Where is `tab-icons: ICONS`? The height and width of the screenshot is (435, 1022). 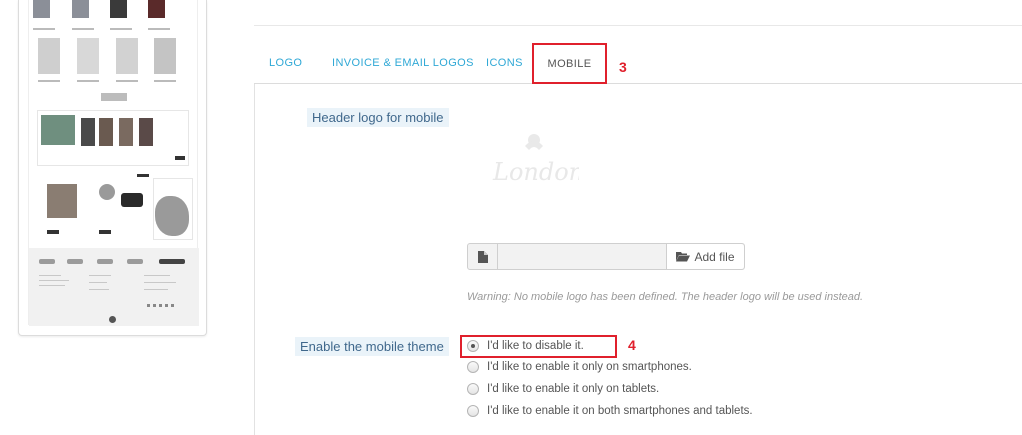
tab-icons: ICONS is located at coordinates (504, 63).